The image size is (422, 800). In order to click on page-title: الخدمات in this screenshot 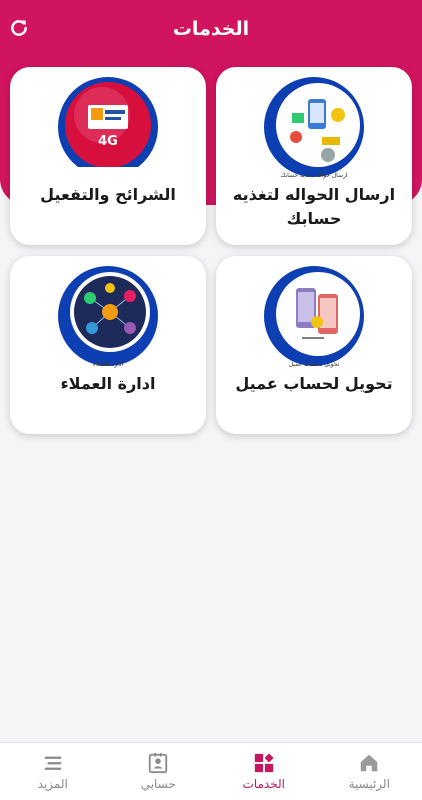, I will do `click(211, 29)`.